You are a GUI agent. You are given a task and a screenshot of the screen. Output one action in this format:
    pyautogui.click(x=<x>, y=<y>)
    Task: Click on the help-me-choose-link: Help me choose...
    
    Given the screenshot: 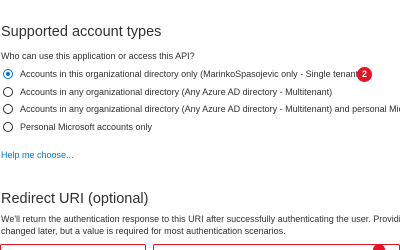 What is the action you would take?
    pyautogui.click(x=37, y=155)
    